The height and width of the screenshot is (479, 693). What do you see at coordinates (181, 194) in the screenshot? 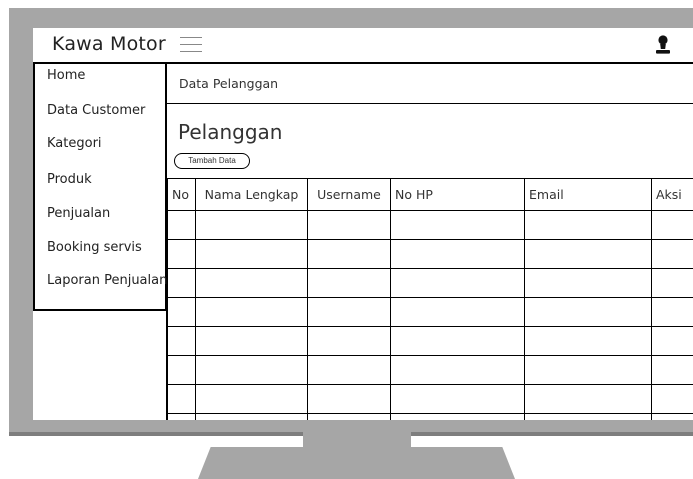
I see `column-header-no: No` at bounding box center [181, 194].